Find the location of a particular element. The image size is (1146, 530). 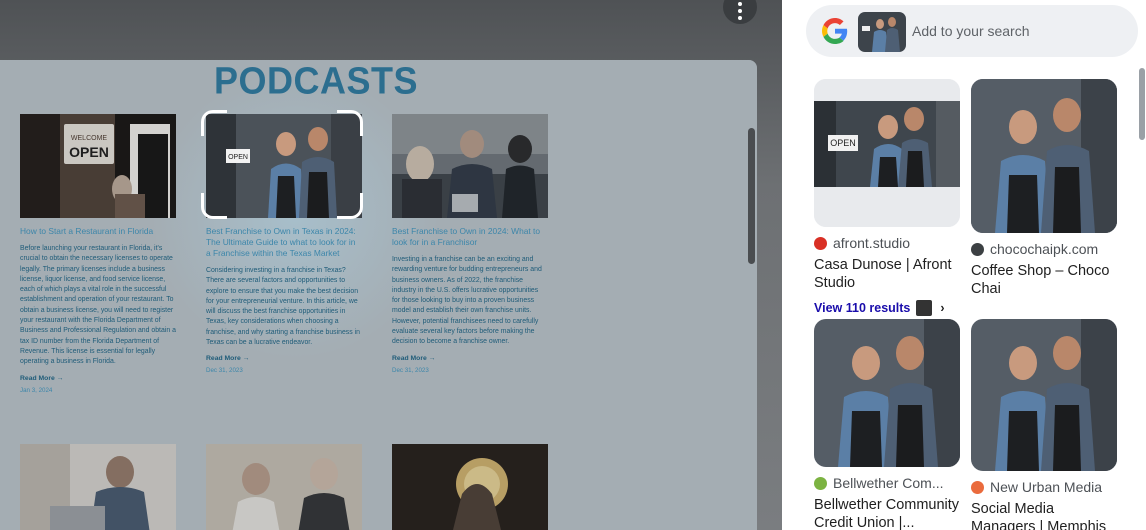

search-placeholder: Add to your search is located at coordinates (971, 31).